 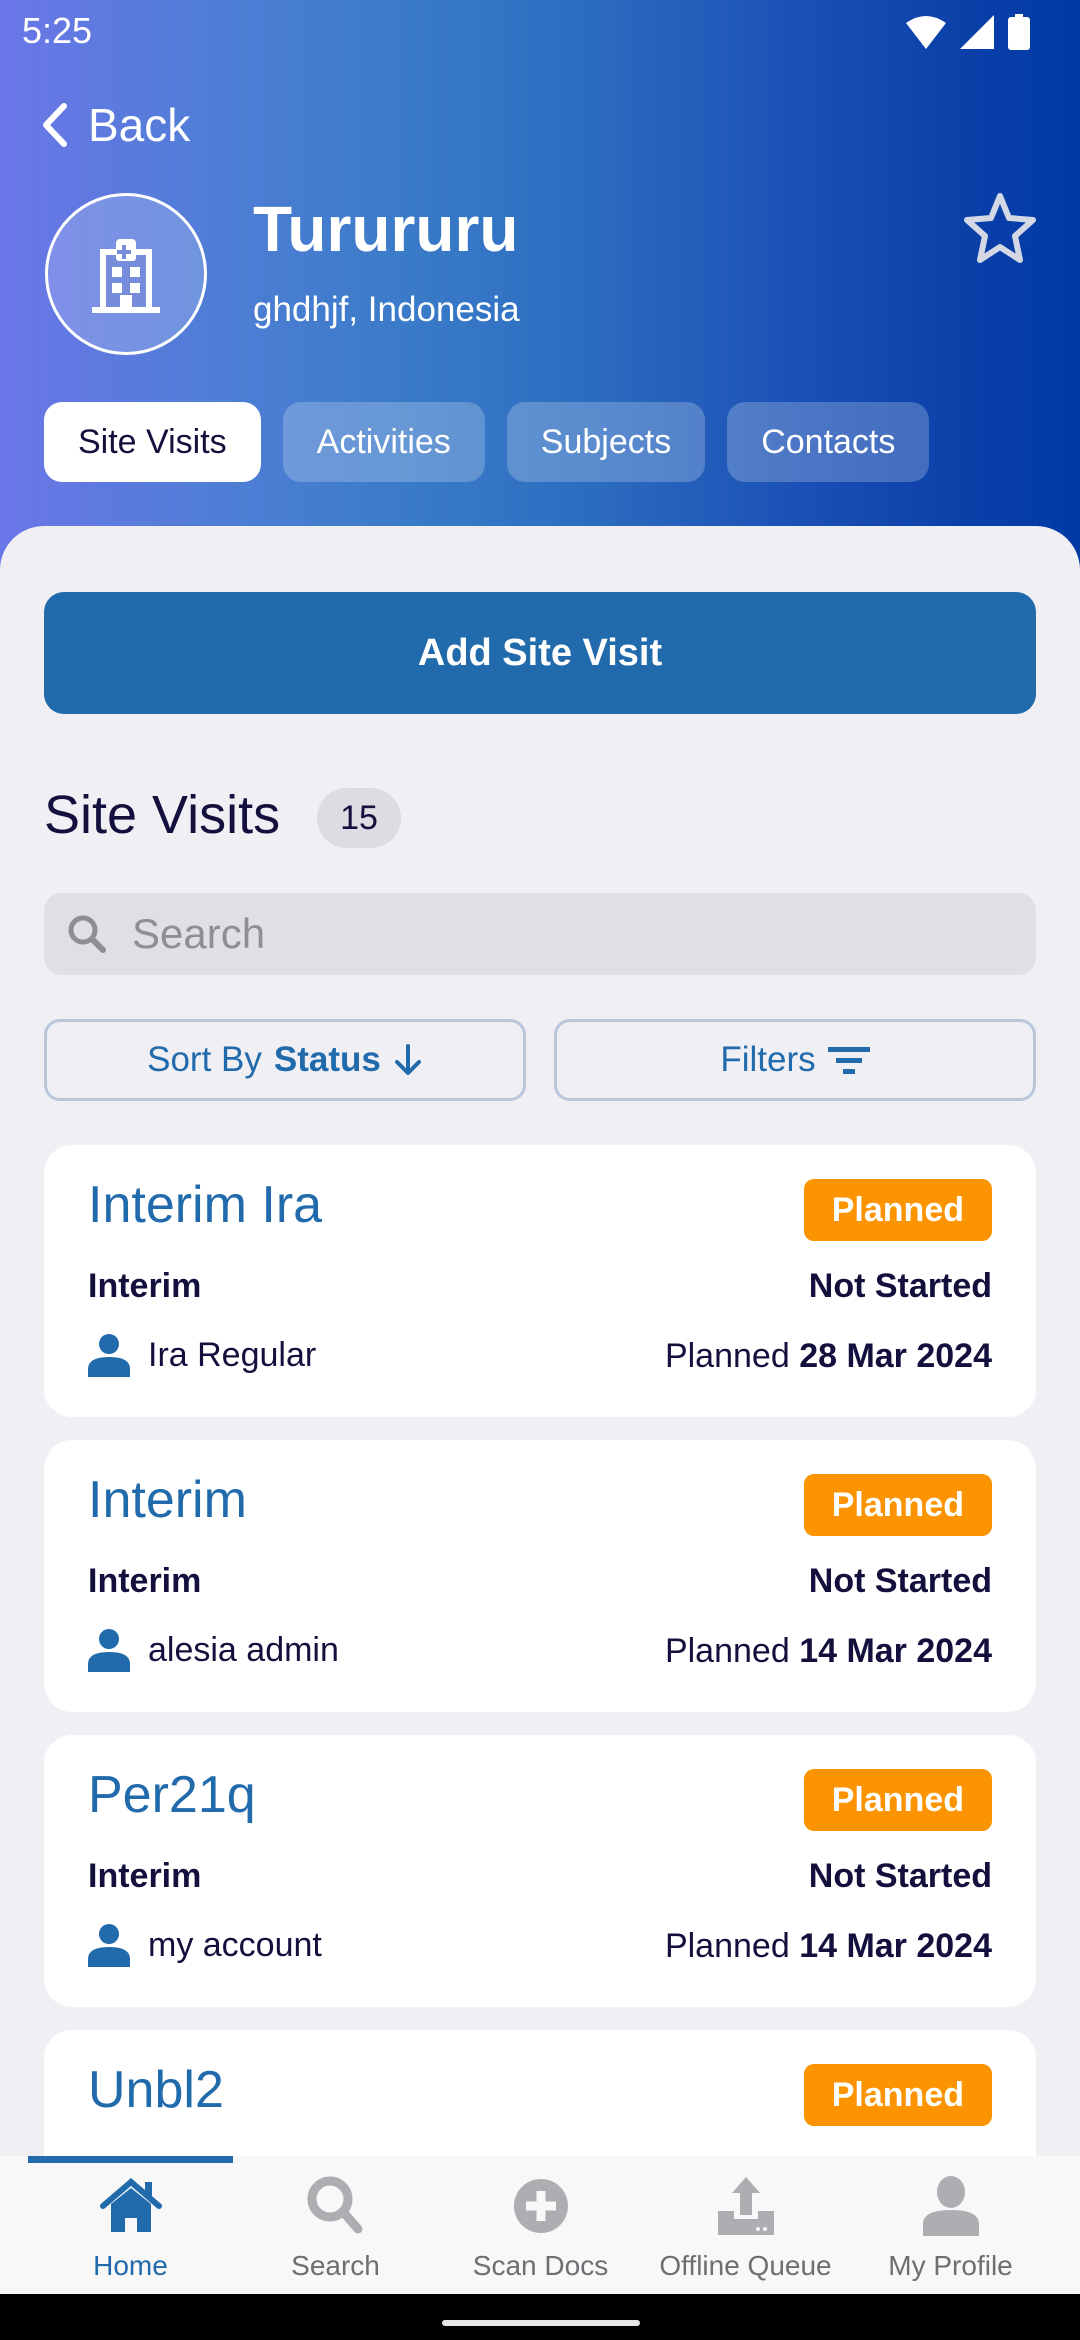 I want to click on chevron-left-icon, so click(x=55, y=125).